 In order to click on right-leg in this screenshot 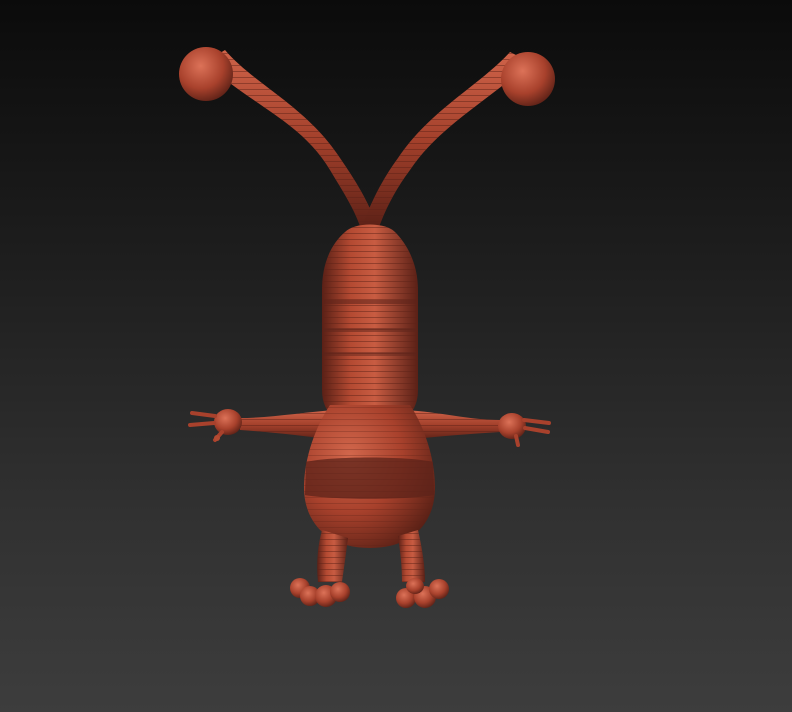, I will do `click(422, 569)`.